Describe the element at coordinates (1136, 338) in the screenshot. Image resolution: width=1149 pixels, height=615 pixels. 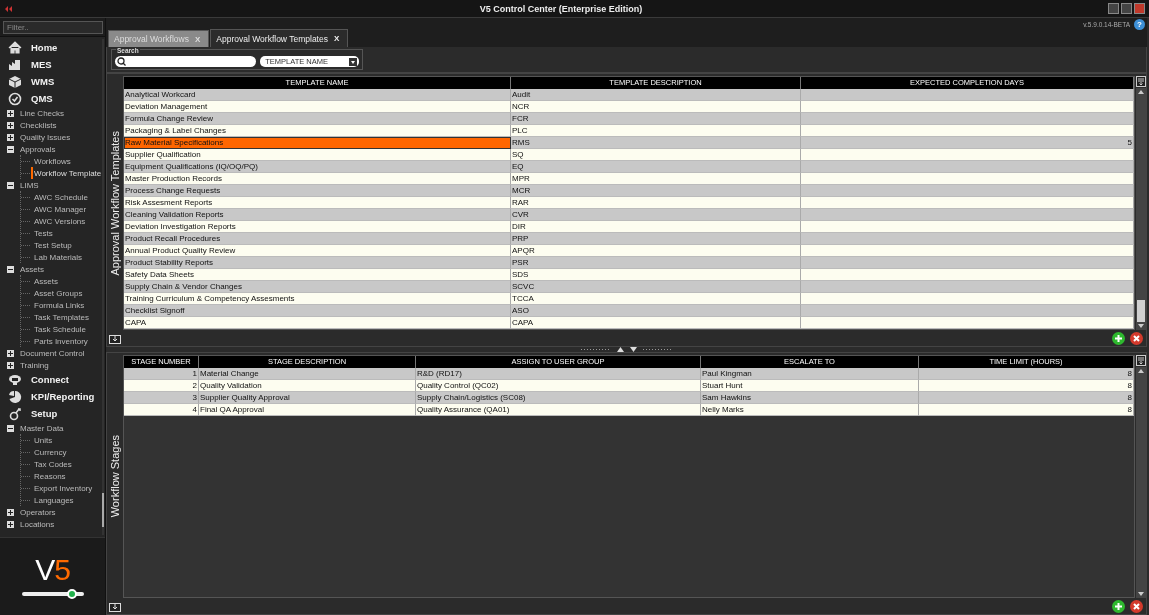
I see `delete-icon` at that location.